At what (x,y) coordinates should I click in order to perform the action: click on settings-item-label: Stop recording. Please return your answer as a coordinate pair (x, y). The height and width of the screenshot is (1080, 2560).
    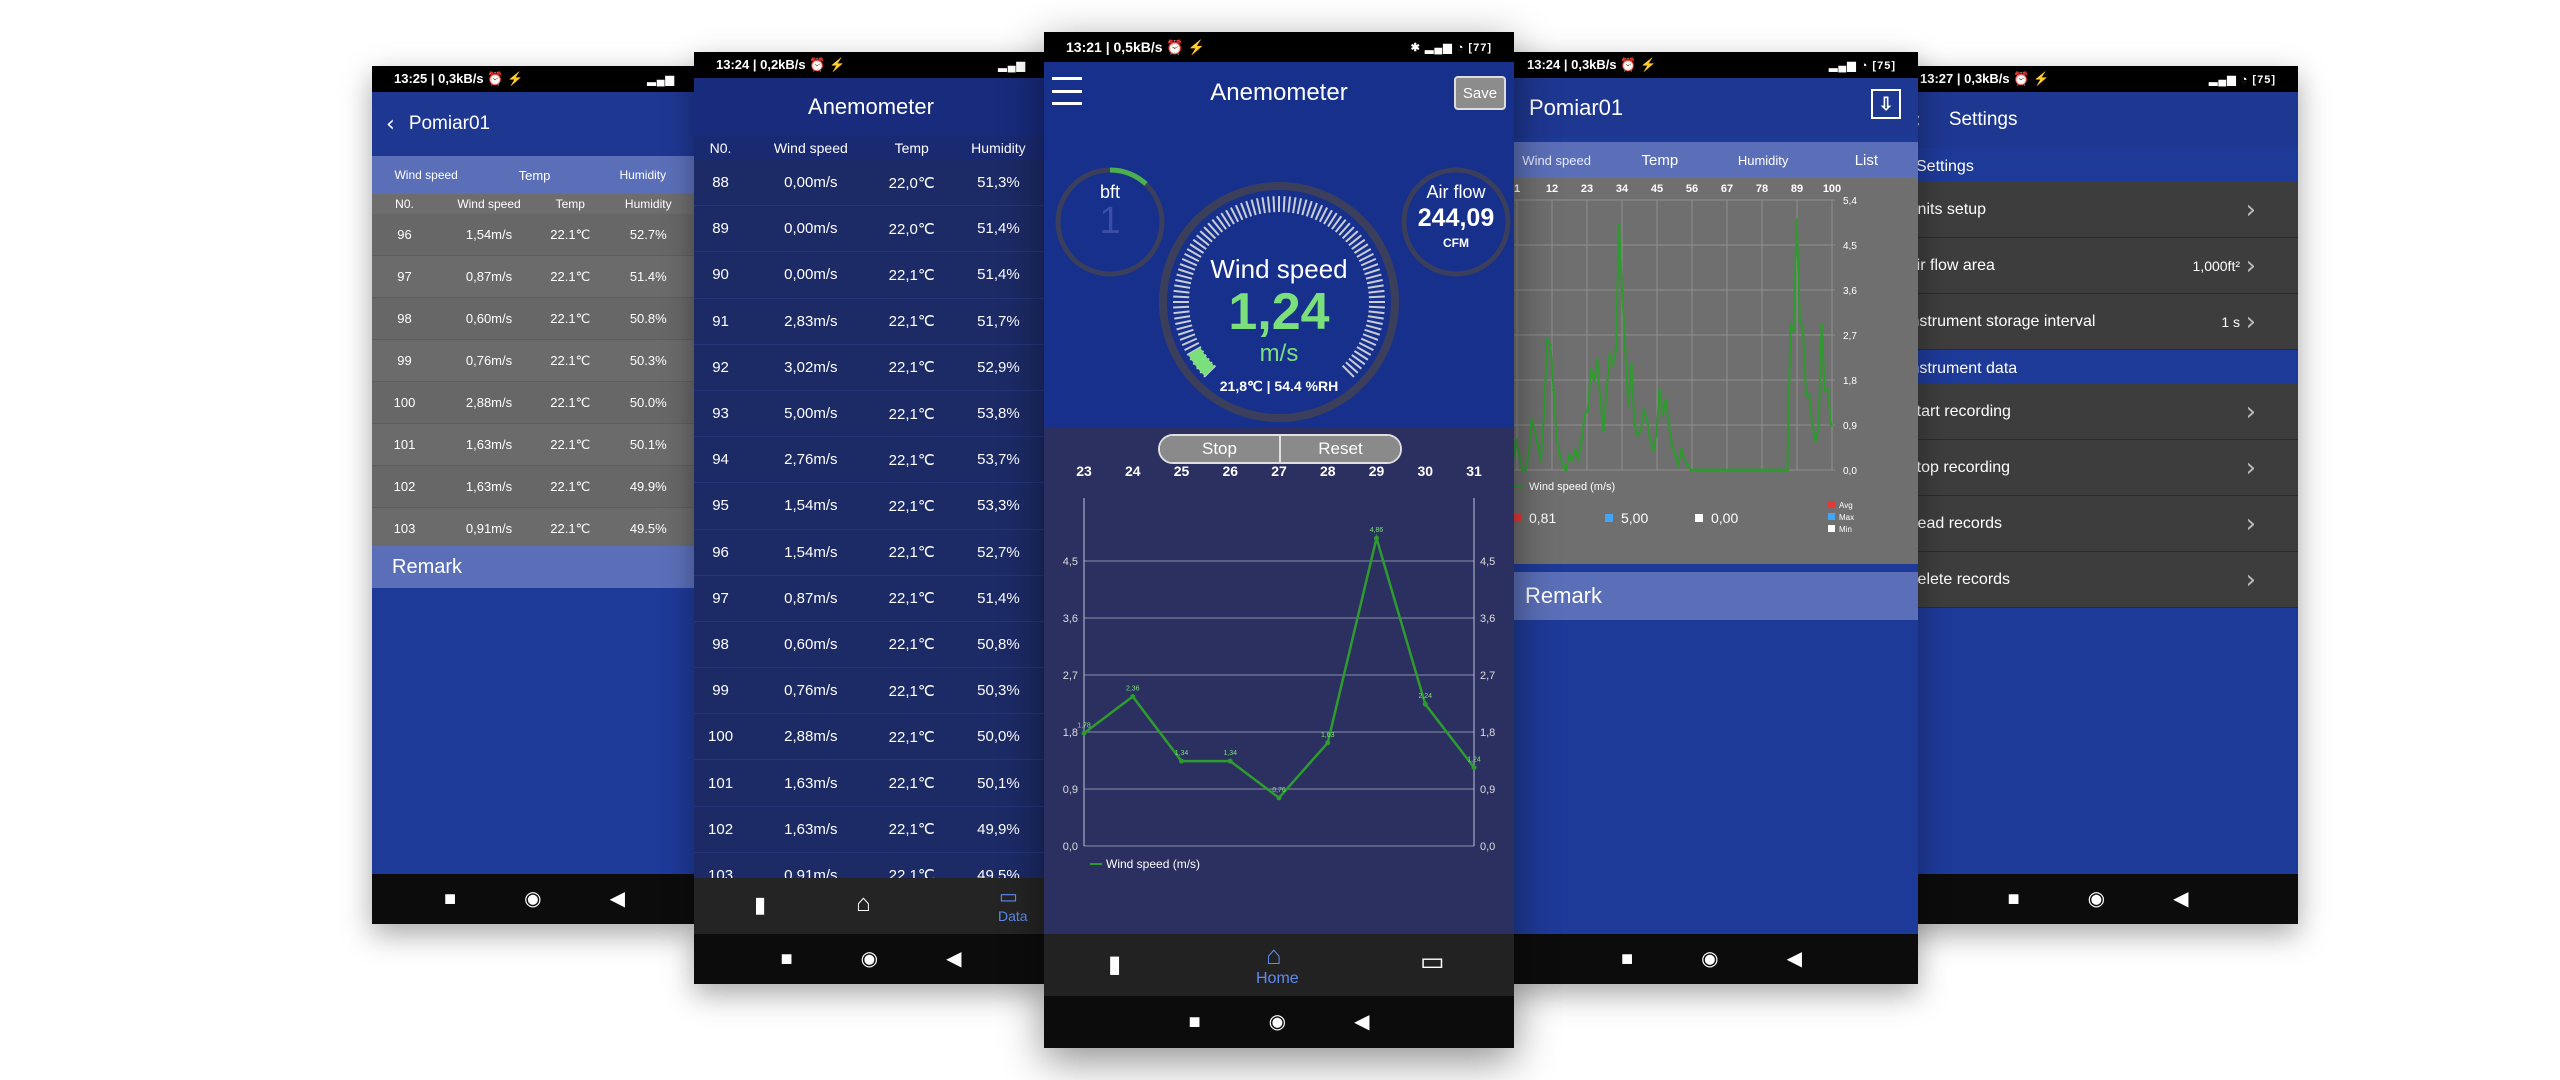
    Looking at the image, I should click on (1958, 467).